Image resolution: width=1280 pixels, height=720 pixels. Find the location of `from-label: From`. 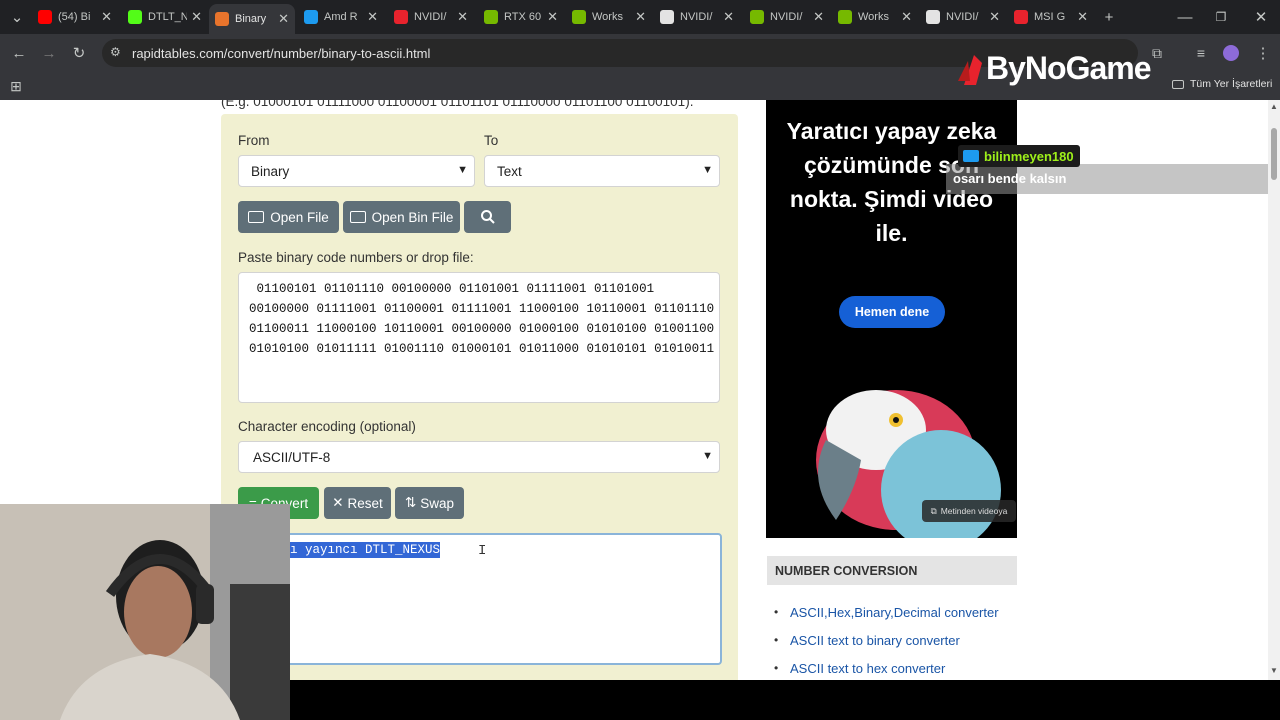

from-label: From is located at coordinates (254, 140).